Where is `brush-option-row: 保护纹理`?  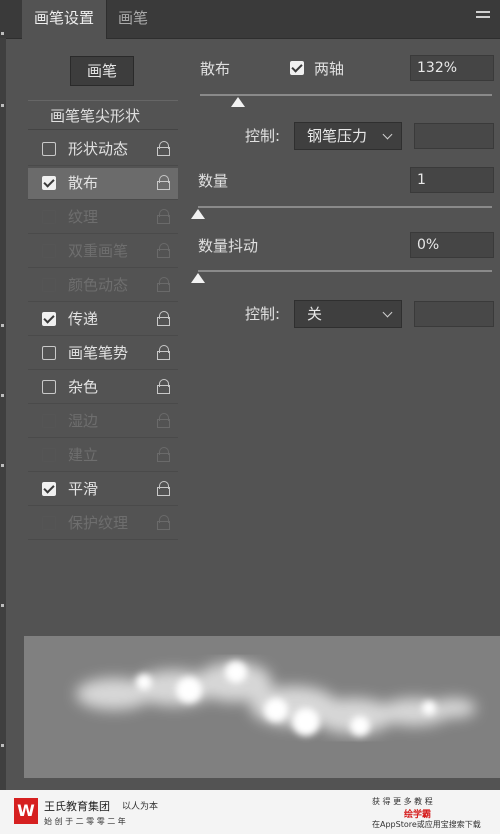 brush-option-row: 保护纹理 is located at coordinates (103, 524).